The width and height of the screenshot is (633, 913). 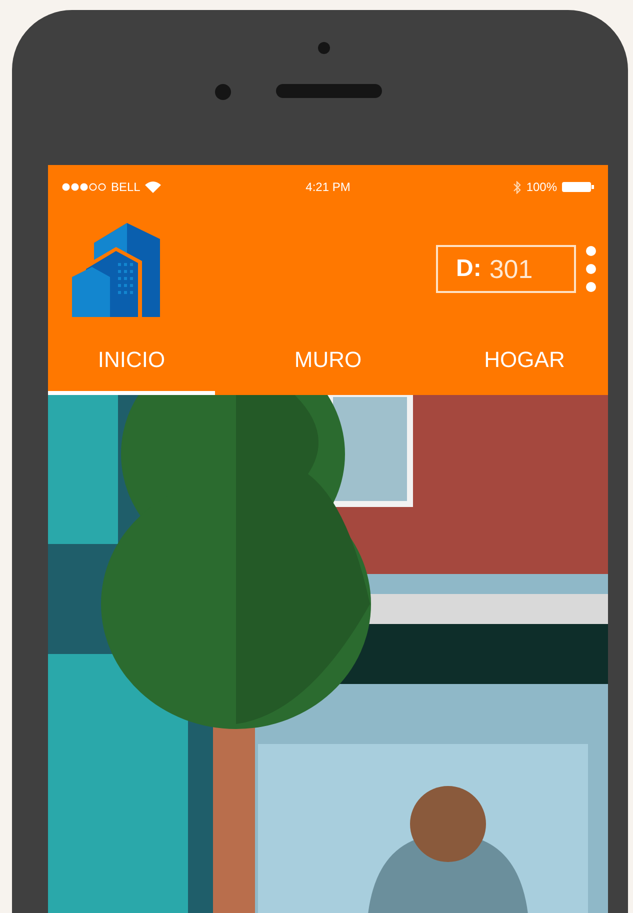 I want to click on more-menu-icon, so click(x=591, y=269).